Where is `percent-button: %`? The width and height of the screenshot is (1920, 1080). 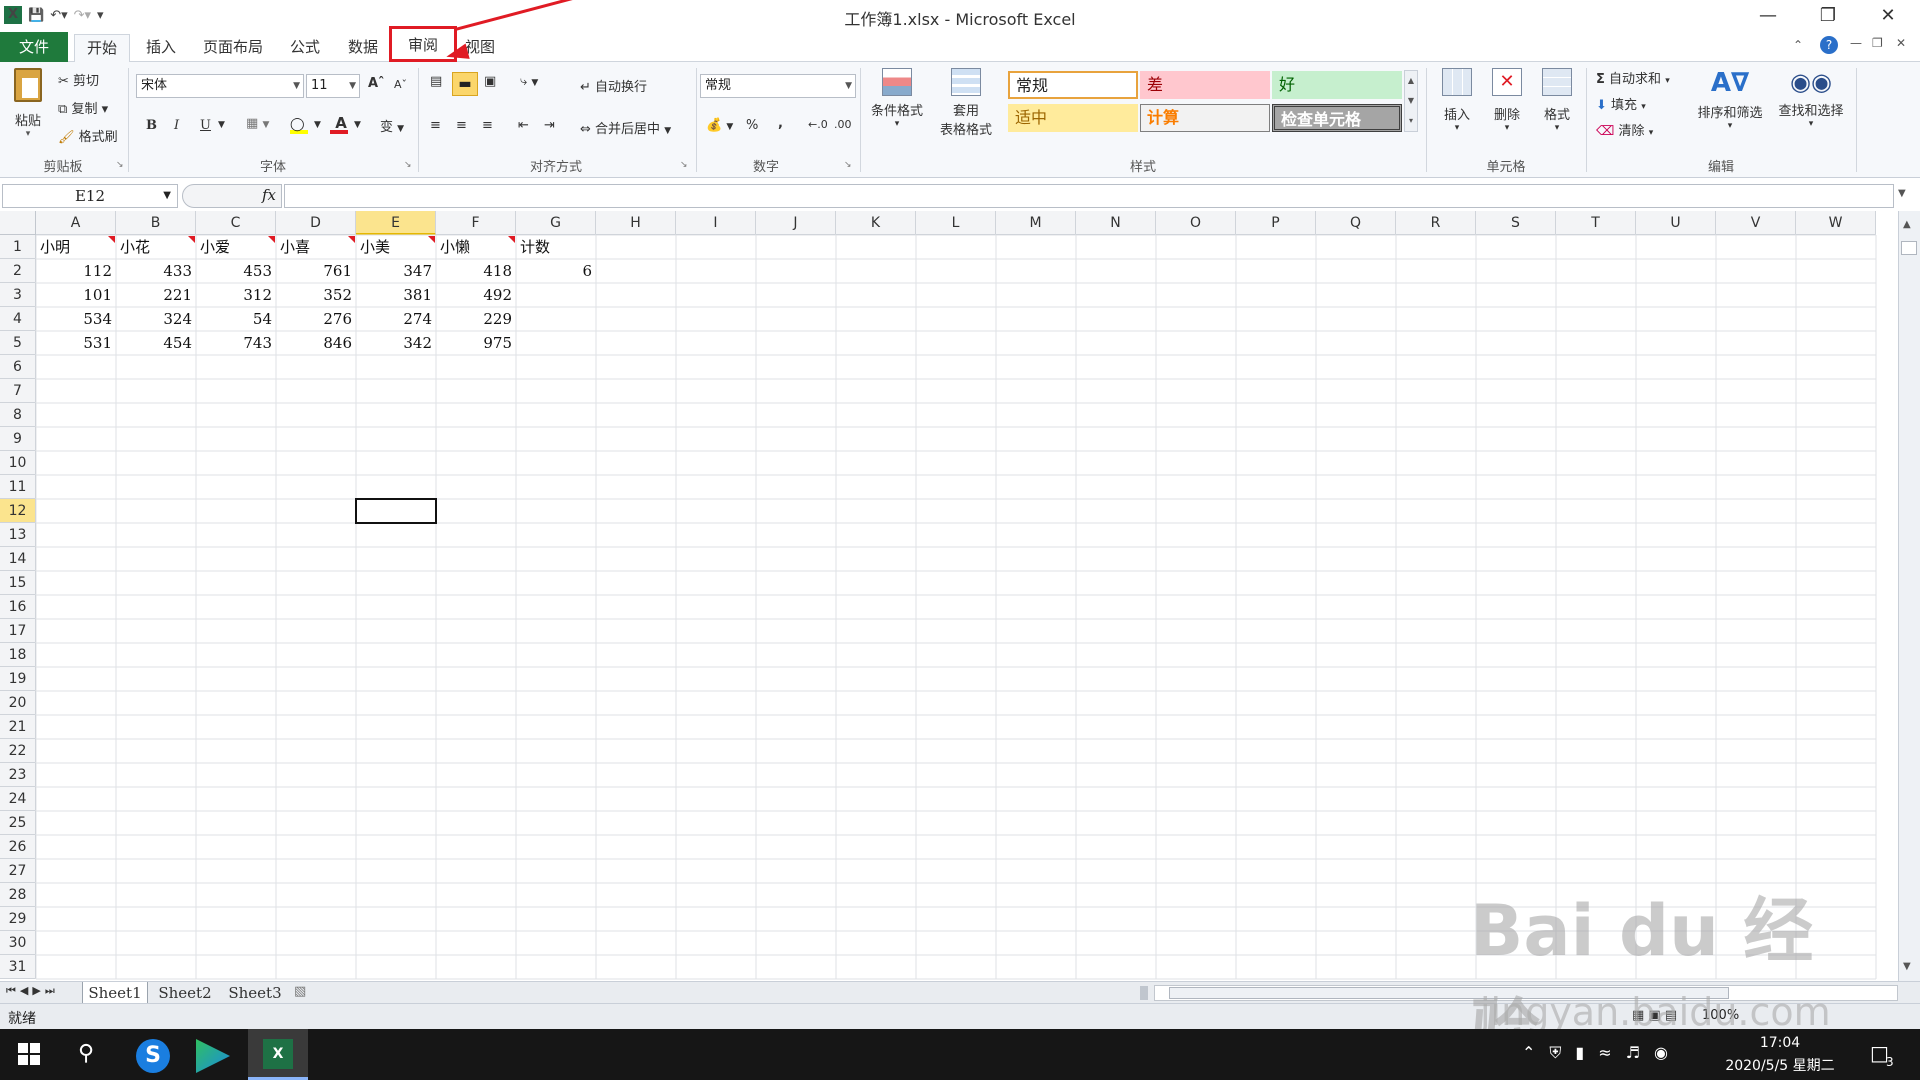
percent-button: % is located at coordinates (752, 125).